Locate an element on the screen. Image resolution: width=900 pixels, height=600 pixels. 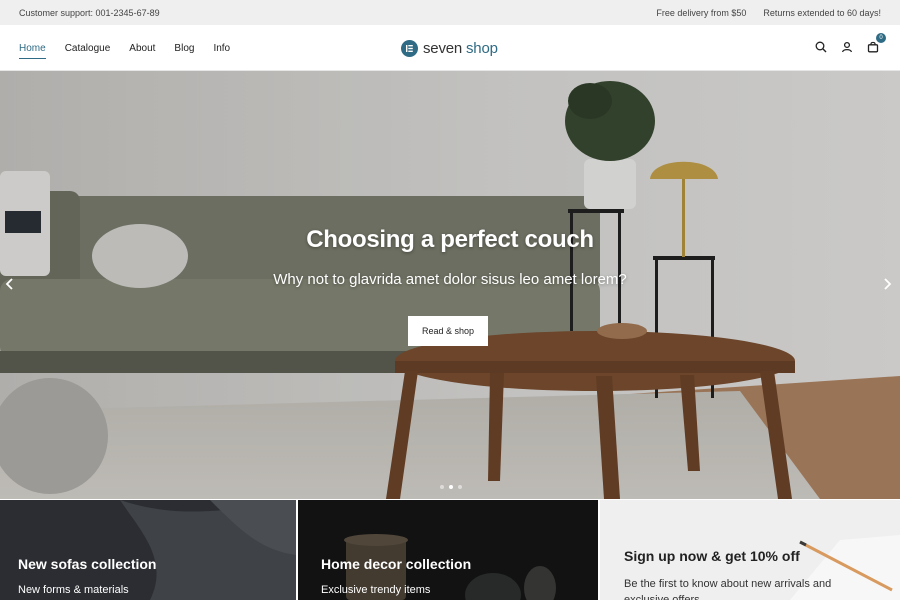
nav-home: Home is located at coordinates (32, 51).